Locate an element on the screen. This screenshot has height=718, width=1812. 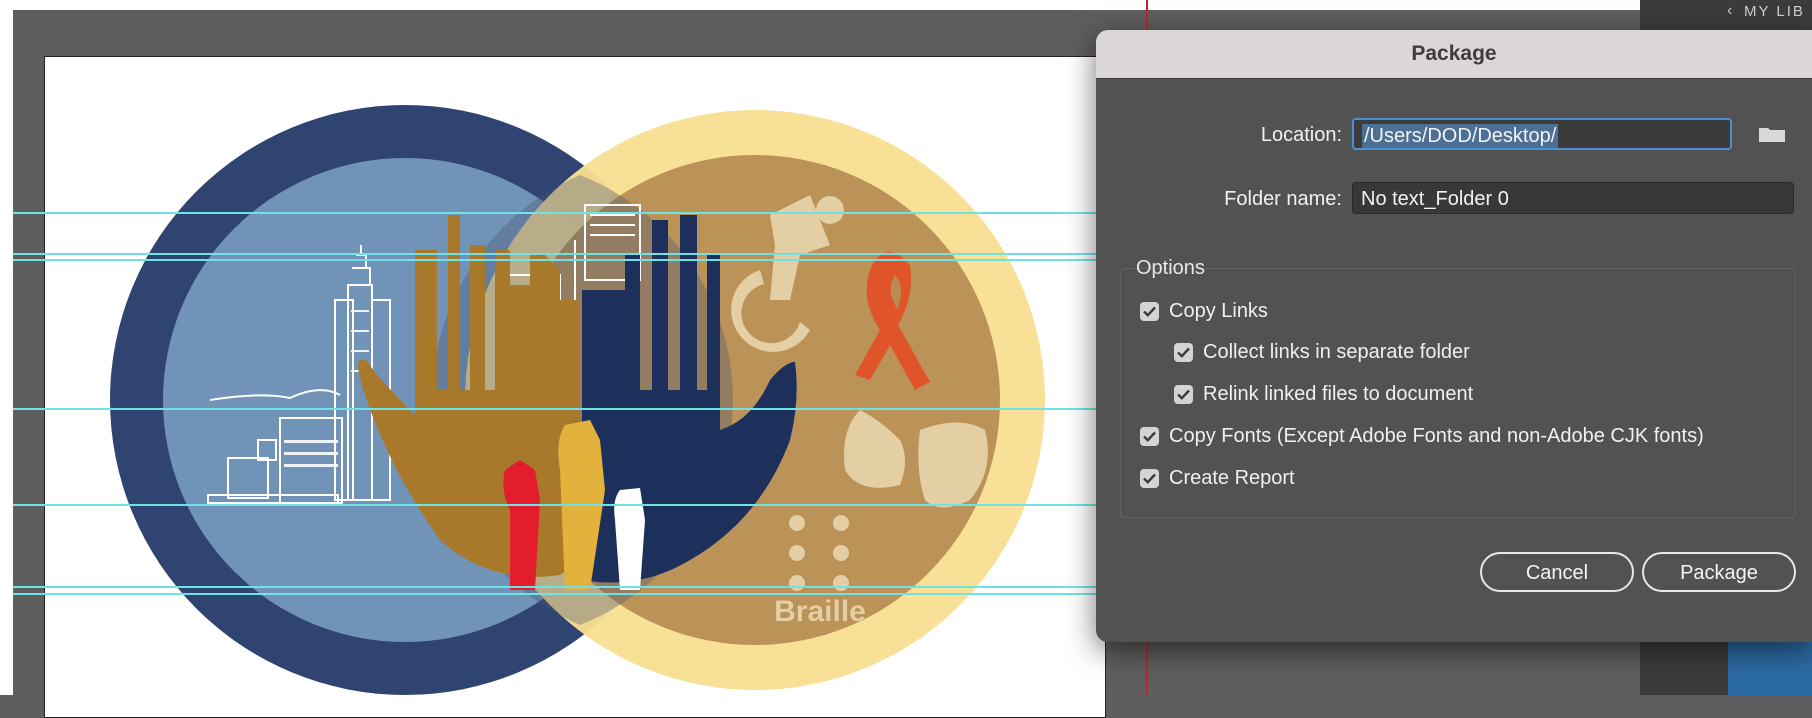
dialog-titlebar: Package is located at coordinates (1454, 54).